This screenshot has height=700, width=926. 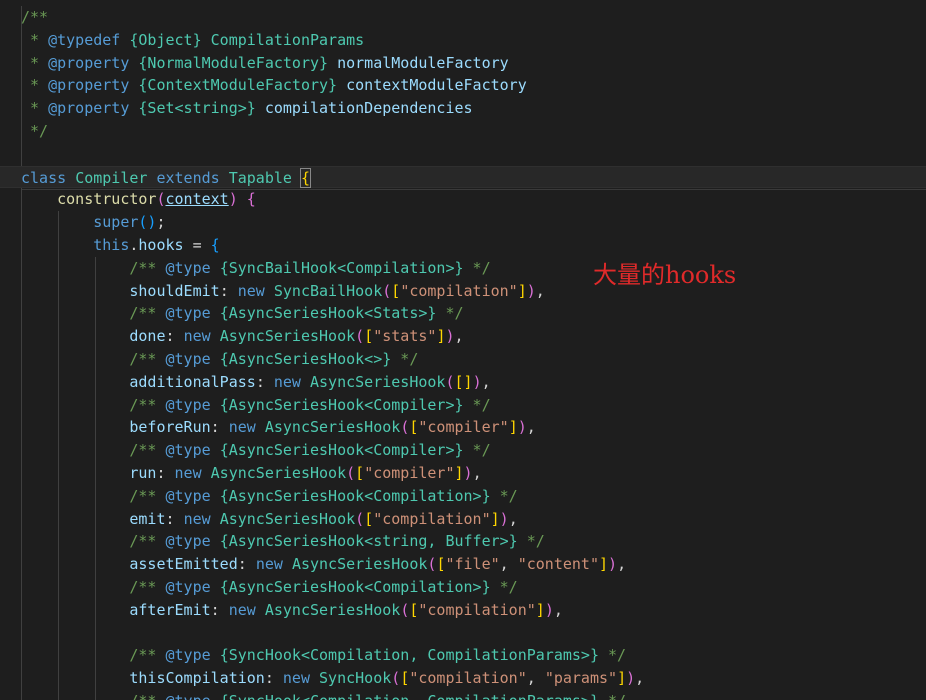 I want to click on code-line: run: new AsyncSeriesHook(["compiler"]),, so click(x=463, y=473).